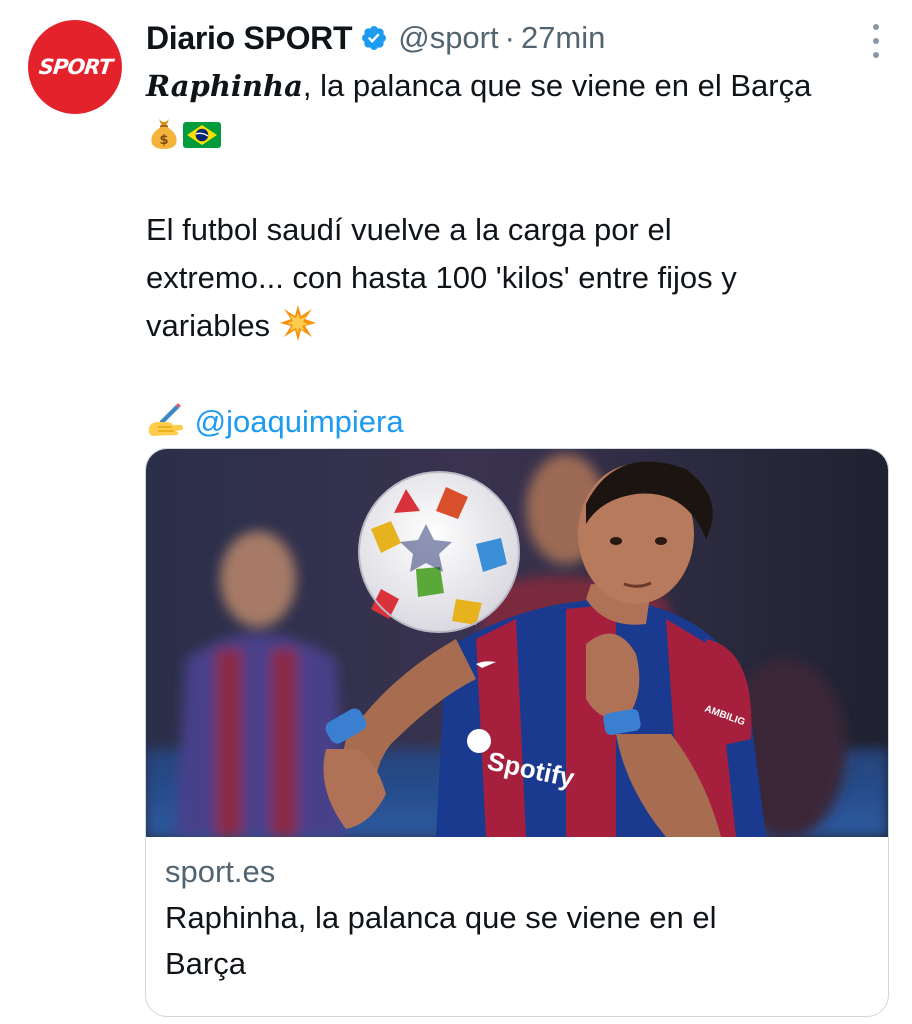 The image size is (912, 1024). Describe the element at coordinates (202, 135) in the screenshot. I see `brazil-flag-icon` at that location.